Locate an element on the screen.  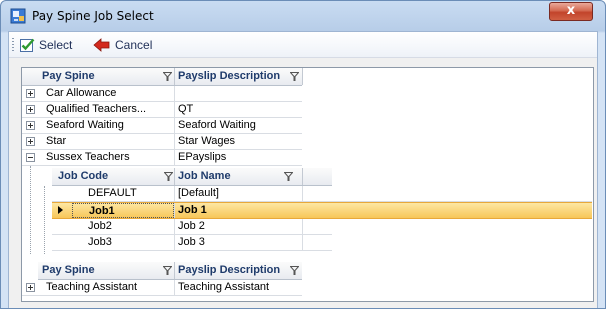
table-row: Teaching Assistant Teaching Assistant is located at coordinates (162, 288).